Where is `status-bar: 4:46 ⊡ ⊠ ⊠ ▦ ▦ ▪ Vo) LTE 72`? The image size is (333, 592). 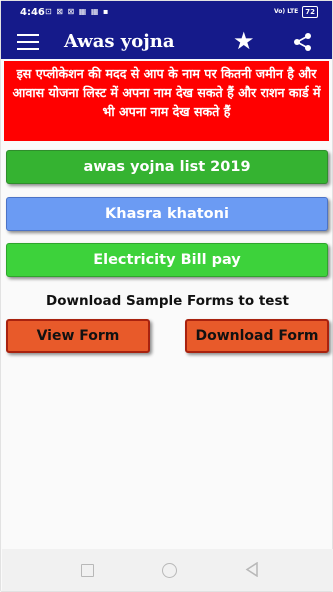
status-bar: 4:46 ⊡ ⊠ ⊠ ▦ ▦ ▪ Vo) LTE 72 is located at coordinates (166, 13).